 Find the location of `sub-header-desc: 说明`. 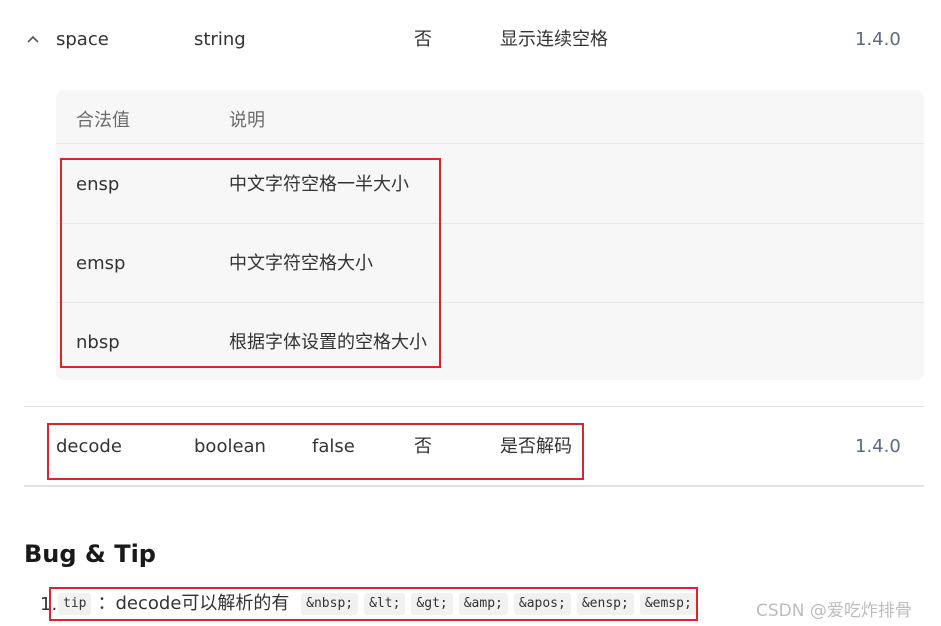

sub-header-desc: 说明 is located at coordinates (247, 120).